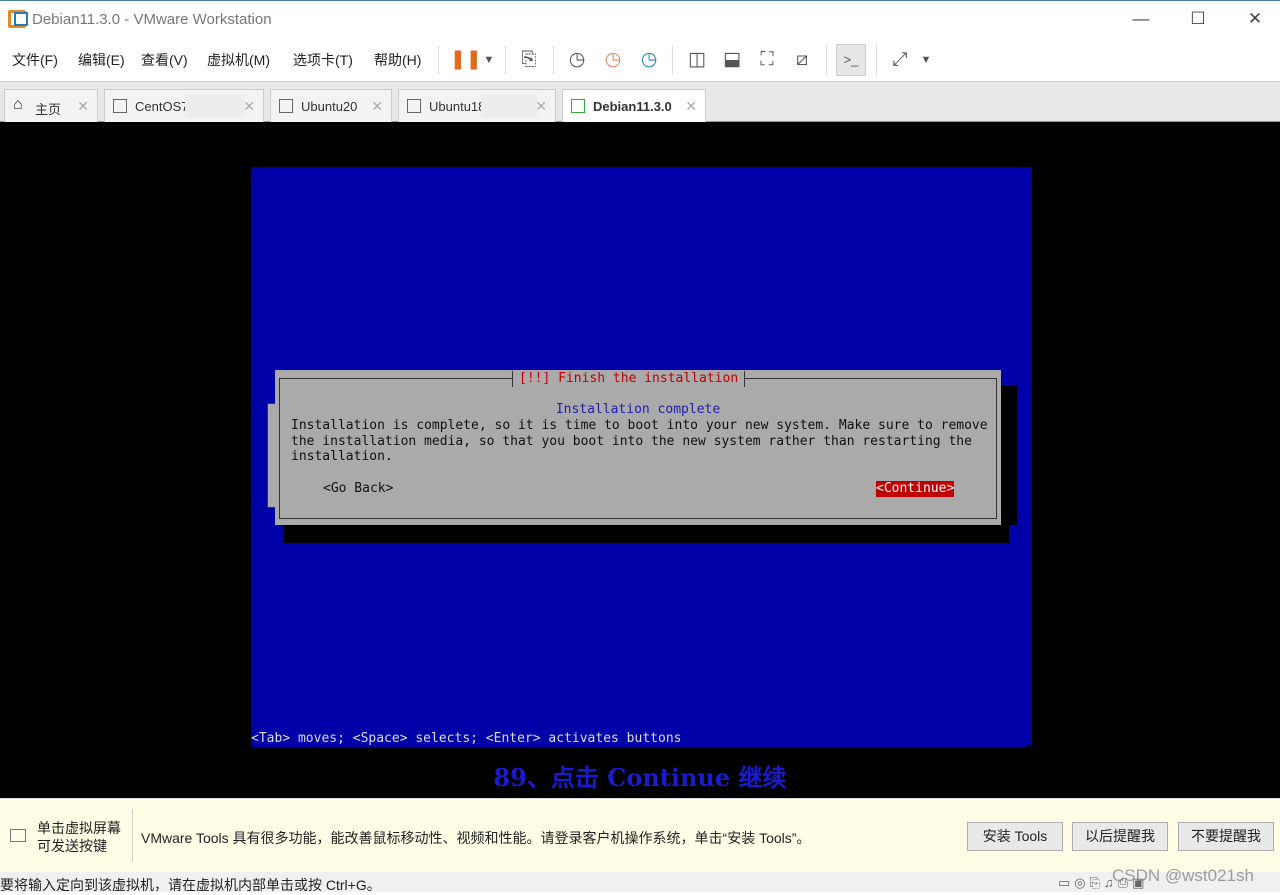  I want to click on tab-label: Debian11.3.0, so click(632, 106).